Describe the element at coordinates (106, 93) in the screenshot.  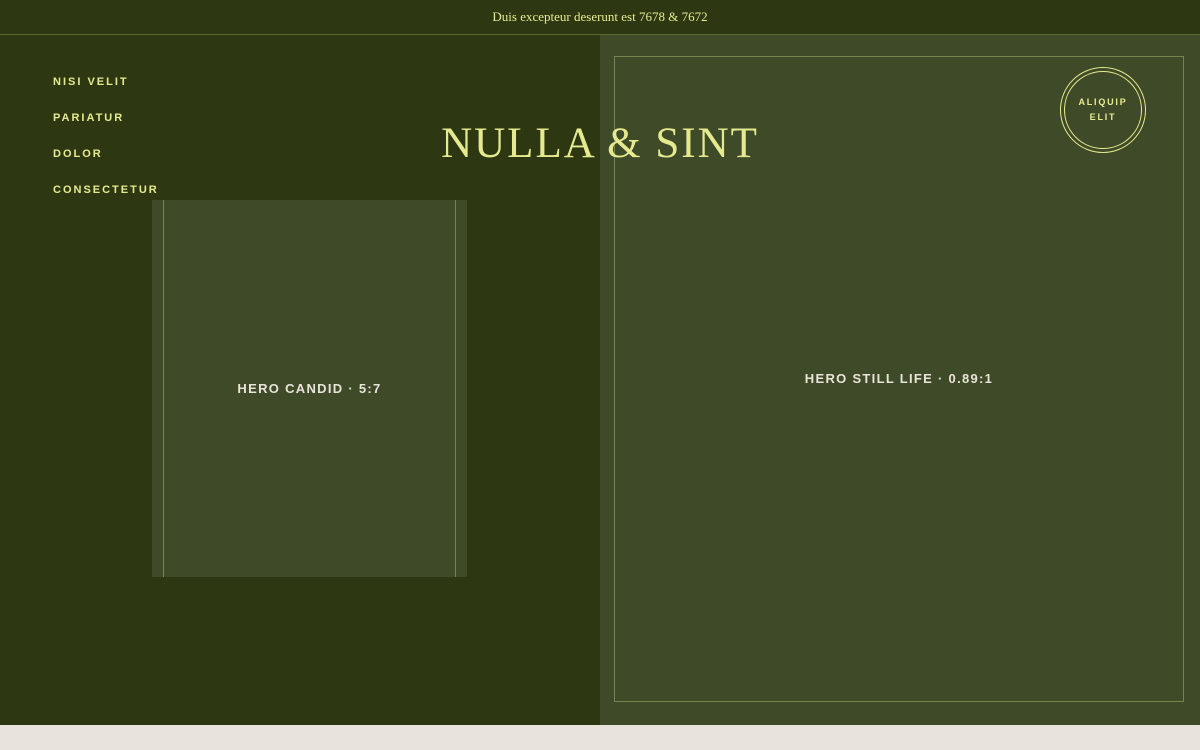
I see `nav-item-nisi-velit: NISI VELIT` at that location.